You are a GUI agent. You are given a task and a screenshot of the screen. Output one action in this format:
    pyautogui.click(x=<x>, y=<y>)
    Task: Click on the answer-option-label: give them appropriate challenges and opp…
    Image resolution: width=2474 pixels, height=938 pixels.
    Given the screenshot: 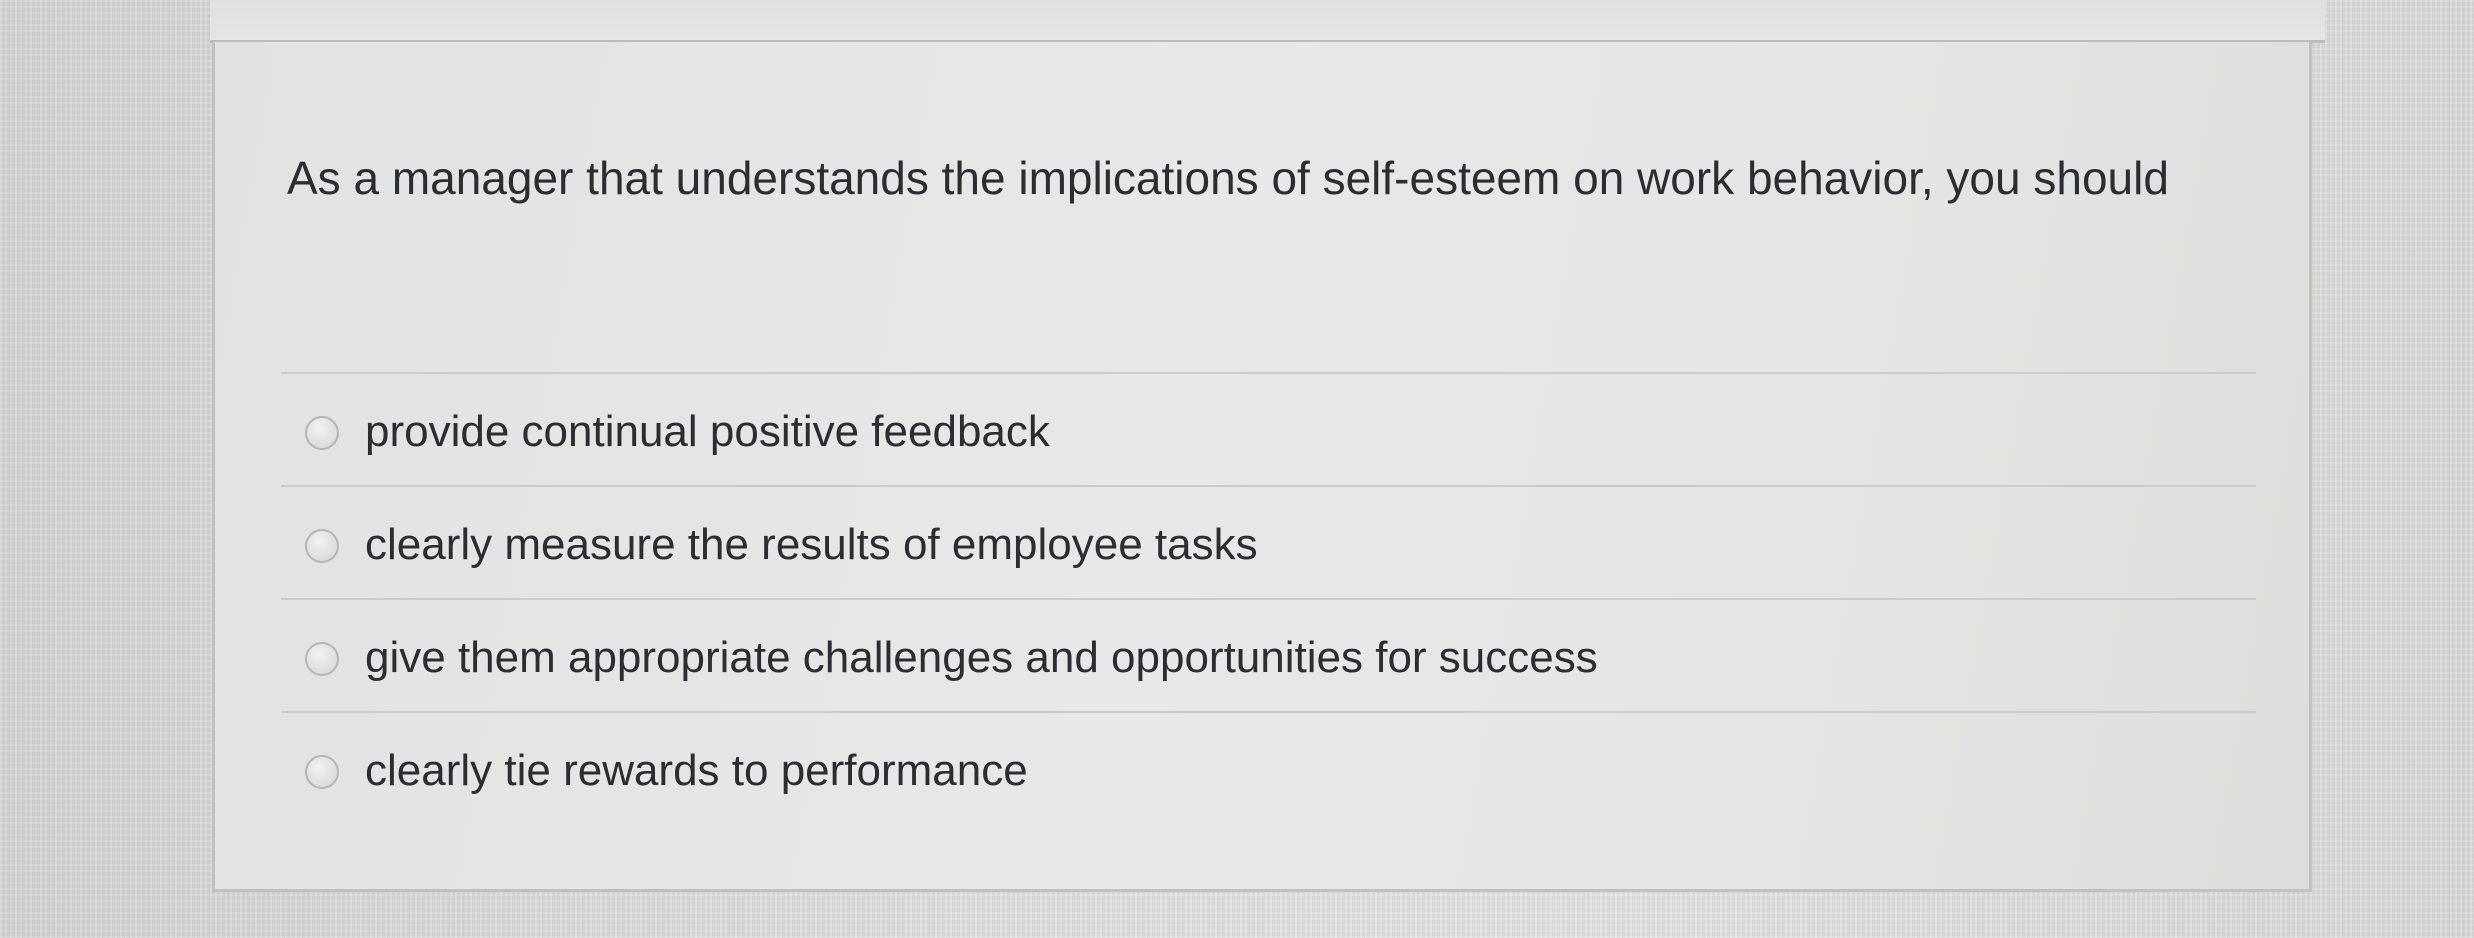 What is the action you would take?
    pyautogui.click(x=981, y=658)
    